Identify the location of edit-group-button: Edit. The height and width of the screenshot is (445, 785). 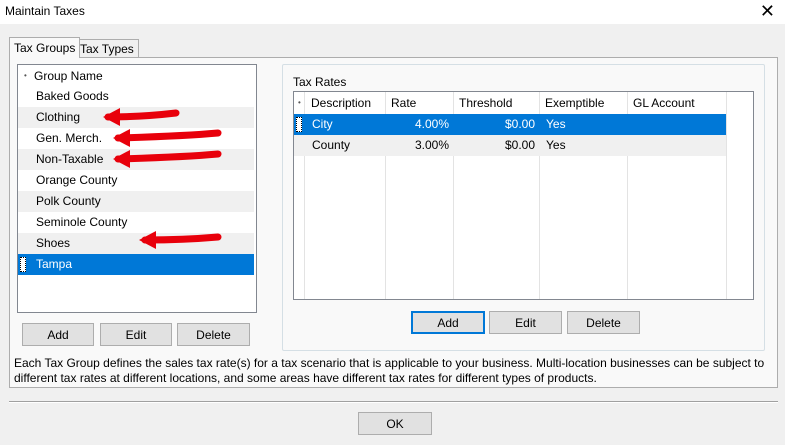
(136, 334).